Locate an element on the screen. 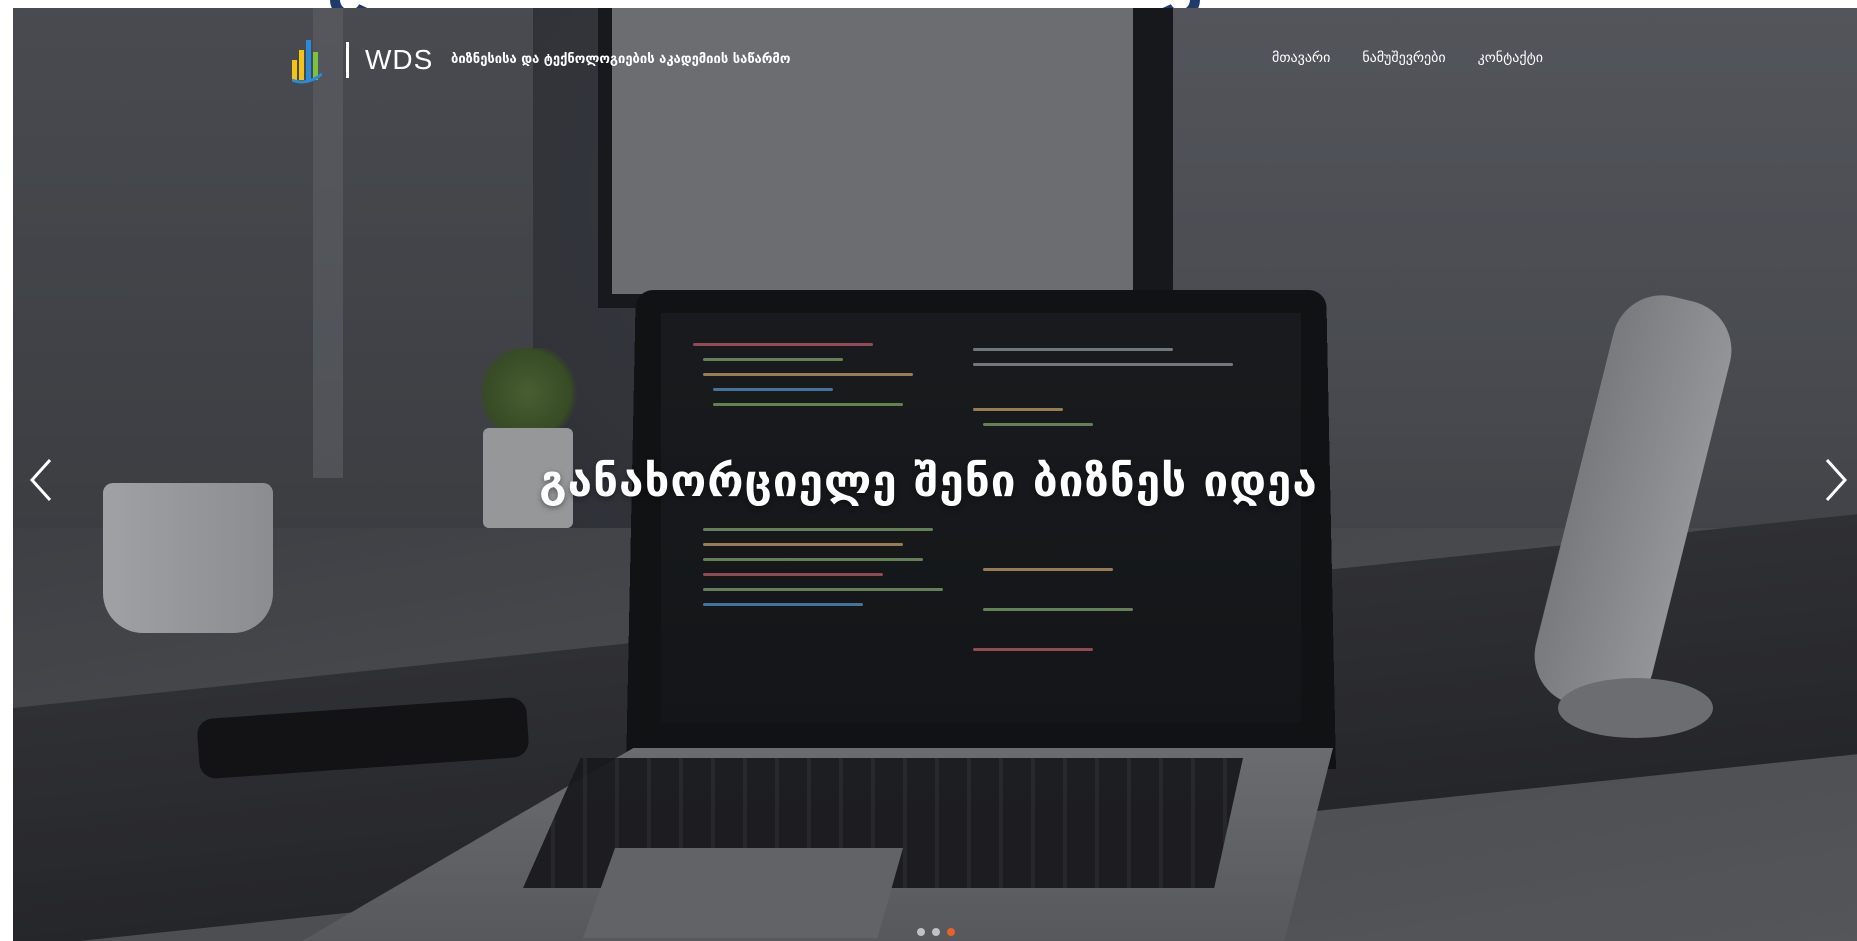  nav-item-works: ნამუშევრები is located at coordinates (1403, 58).